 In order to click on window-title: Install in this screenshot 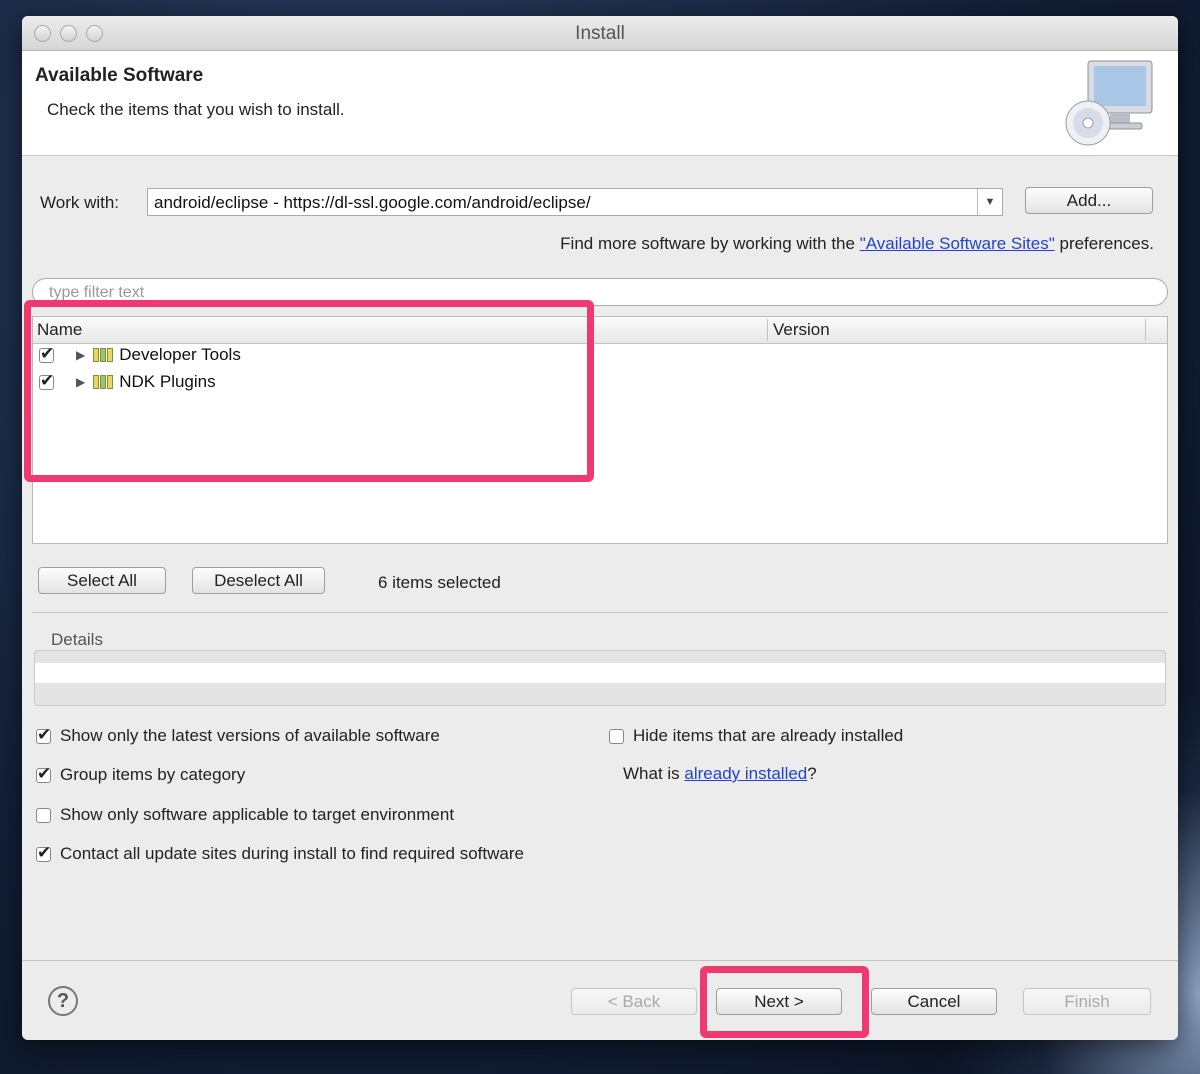, I will do `click(600, 33)`.